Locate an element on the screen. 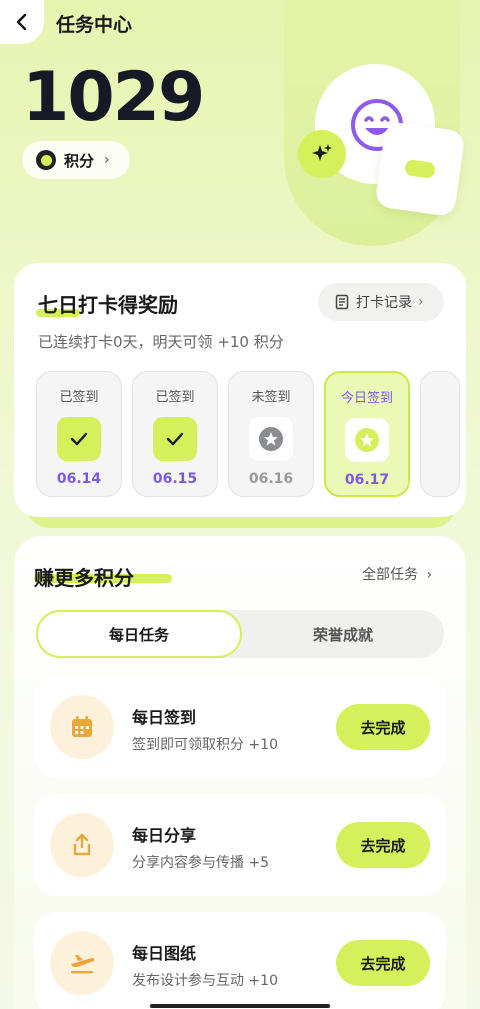 The width and height of the screenshot is (480, 1009). task-card: 每日签到 签到即可领取积分 +10 去完成 is located at coordinates (240, 727).